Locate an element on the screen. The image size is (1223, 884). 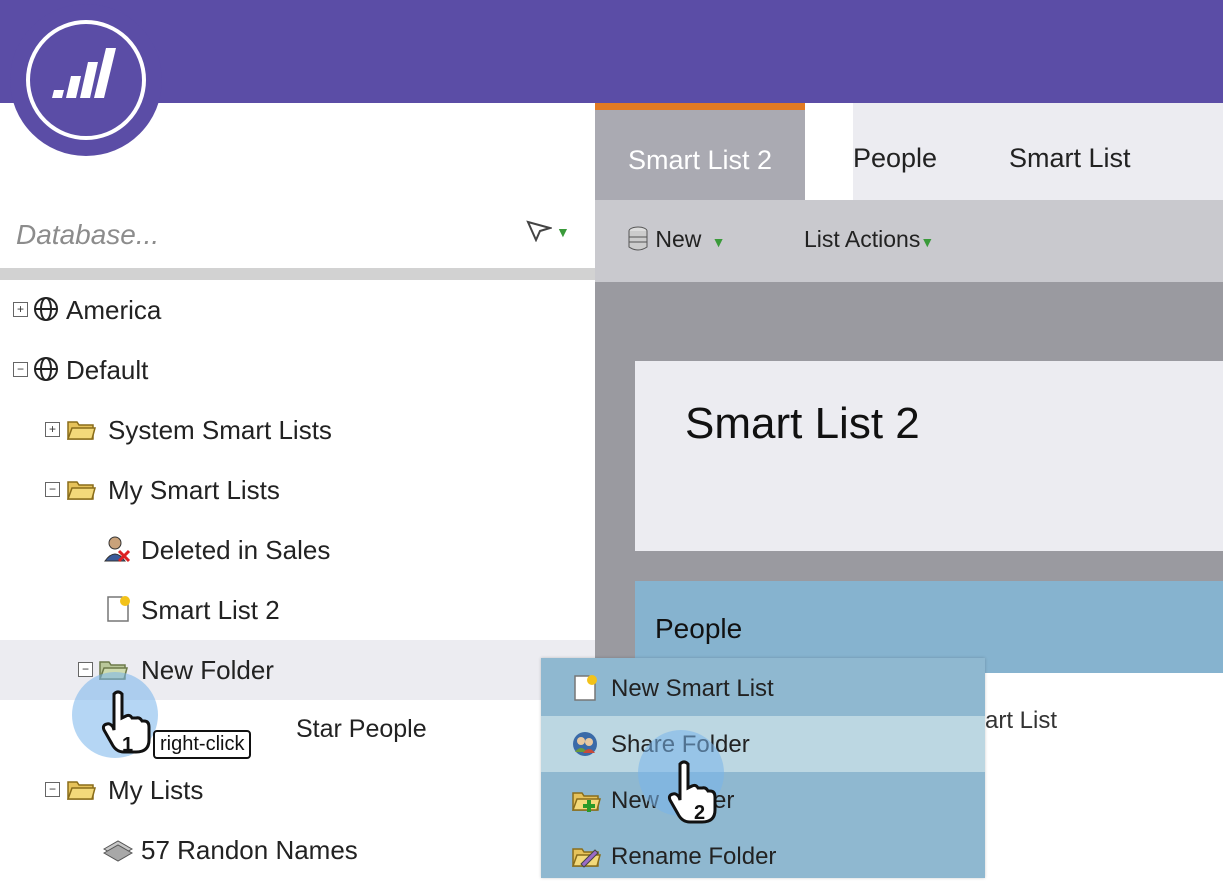
share-folder-icon is located at coordinates (586, 745).